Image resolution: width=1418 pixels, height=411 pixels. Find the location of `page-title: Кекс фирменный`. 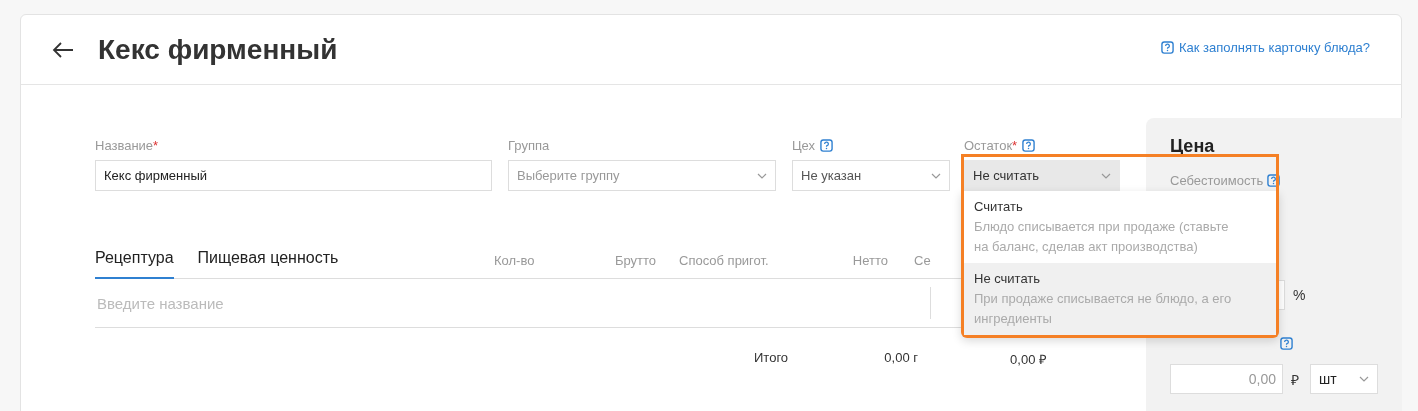

page-title: Кекс фирменный is located at coordinates (218, 49).